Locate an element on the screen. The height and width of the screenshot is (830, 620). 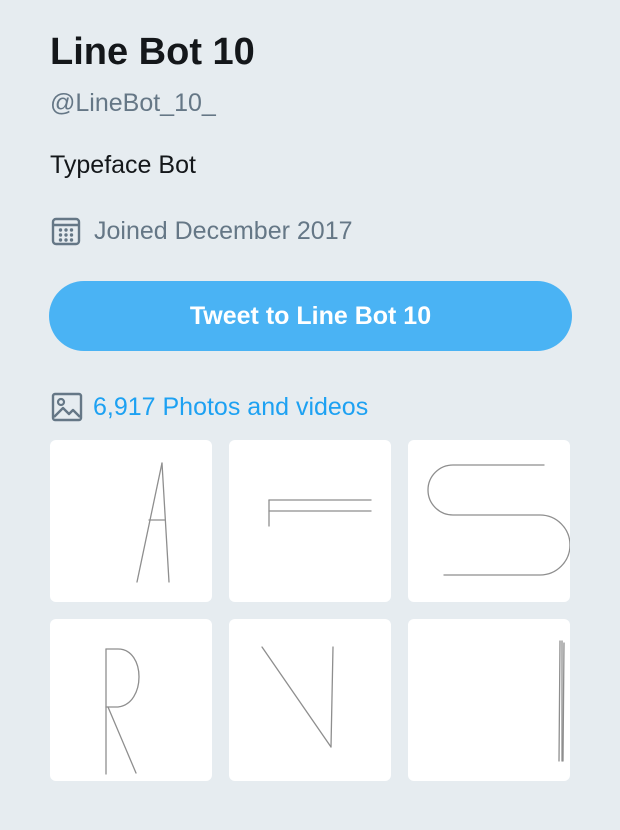
profile-handle: @LineBot_10_ is located at coordinates (133, 103).